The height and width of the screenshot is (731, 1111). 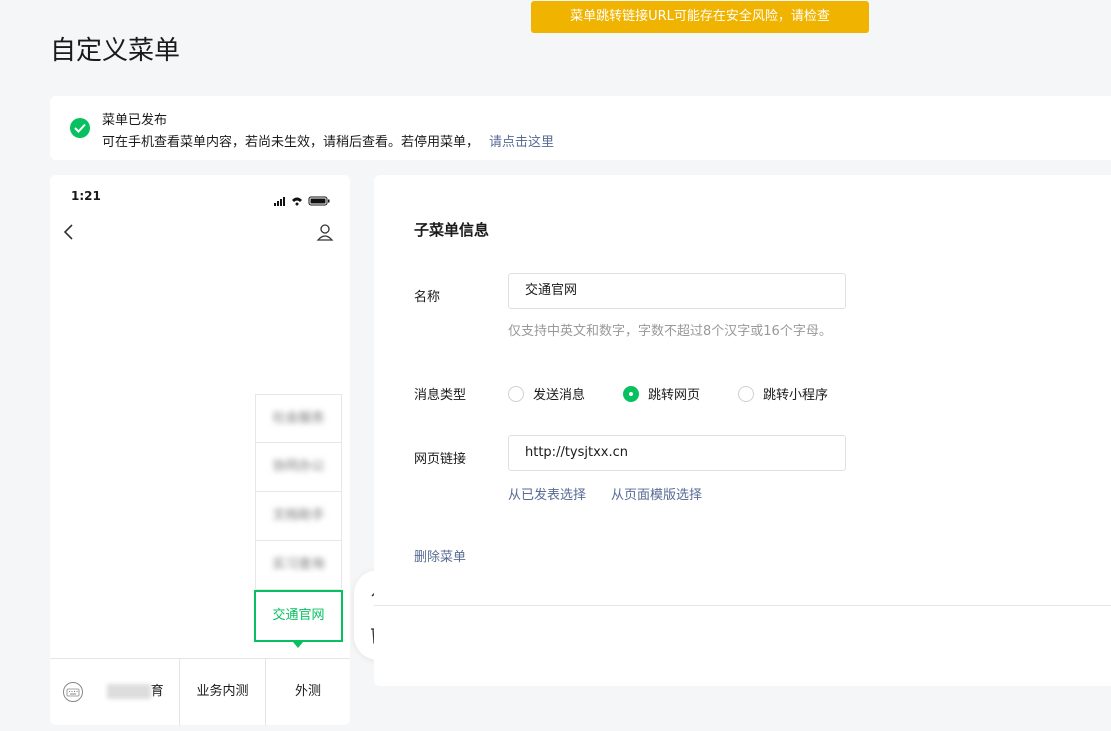 What do you see at coordinates (86, 196) in the screenshot?
I see `status-time: 1:21` at bounding box center [86, 196].